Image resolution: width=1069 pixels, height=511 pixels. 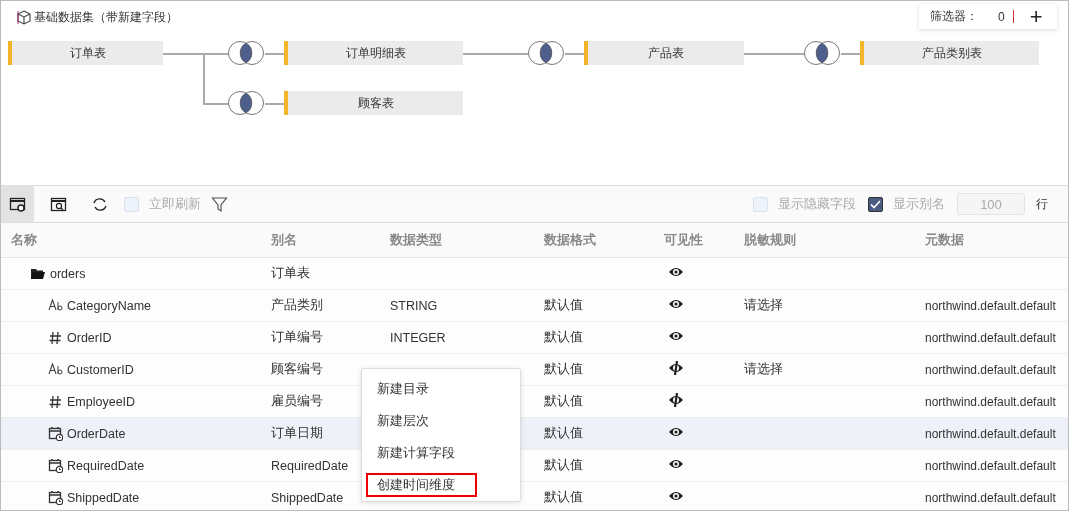 I want to click on alias-cell-text: 顾客编号, so click(x=297, y=369).